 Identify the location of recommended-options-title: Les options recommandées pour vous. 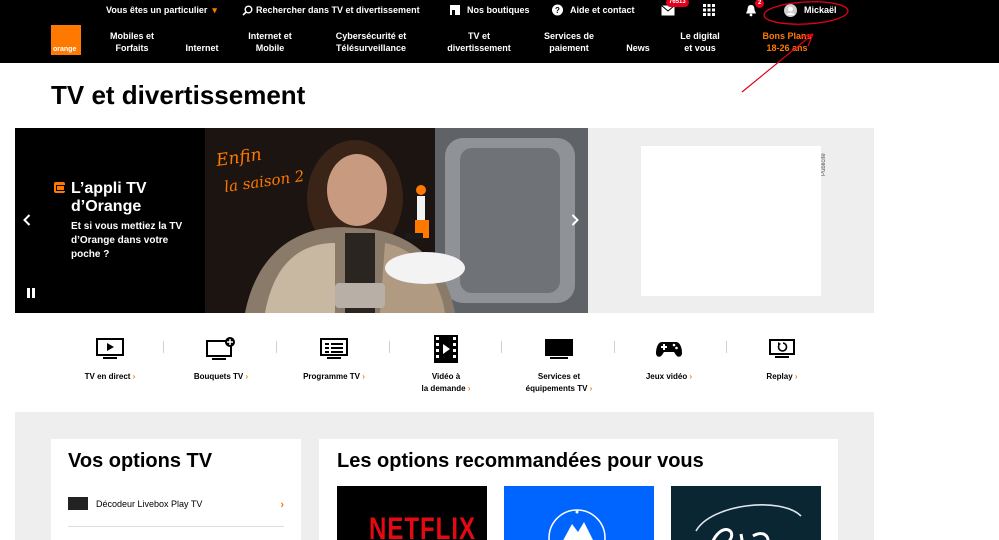
(520, 461).